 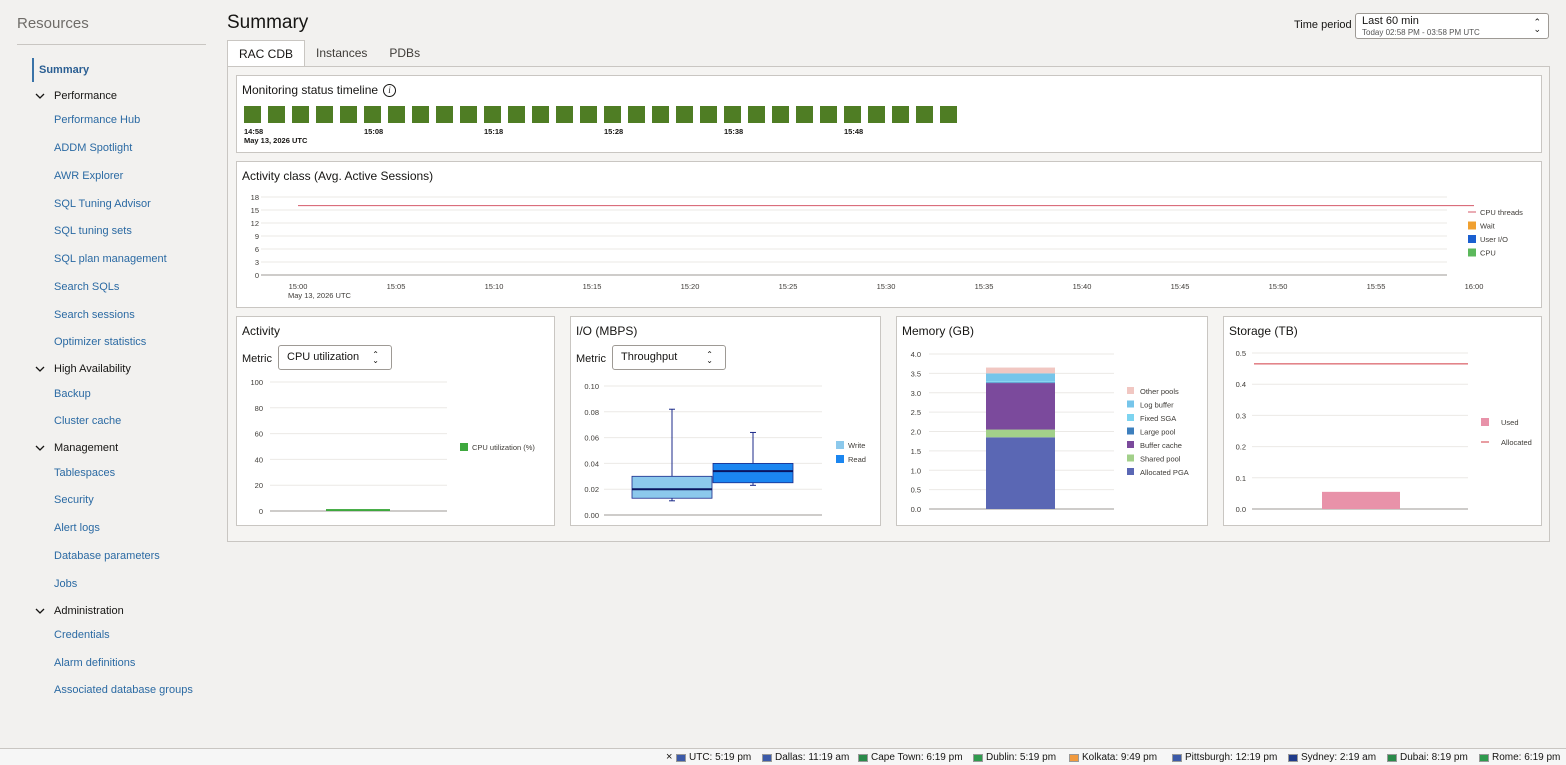 I want to click on metric-value: CPU utilization, so click(x=323, y=357).